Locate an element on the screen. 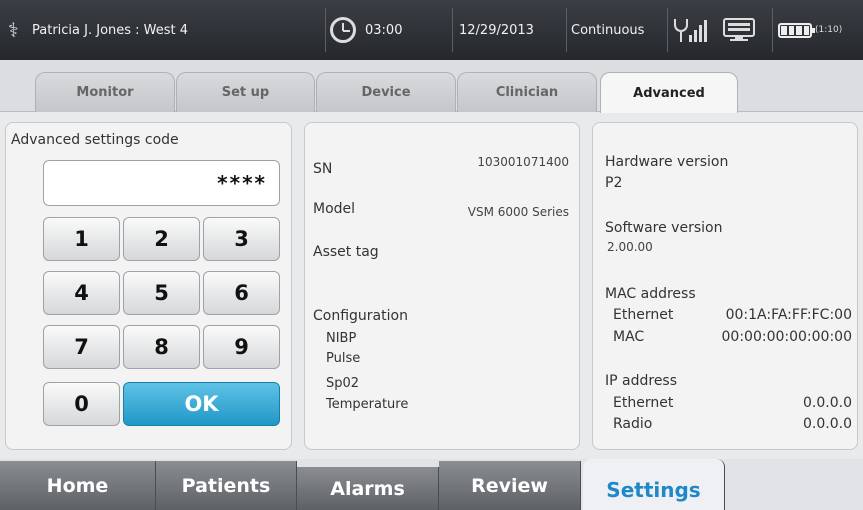 This screenshot has width=863, height=510. nav-review: Review is located at coordinates (510, 485).